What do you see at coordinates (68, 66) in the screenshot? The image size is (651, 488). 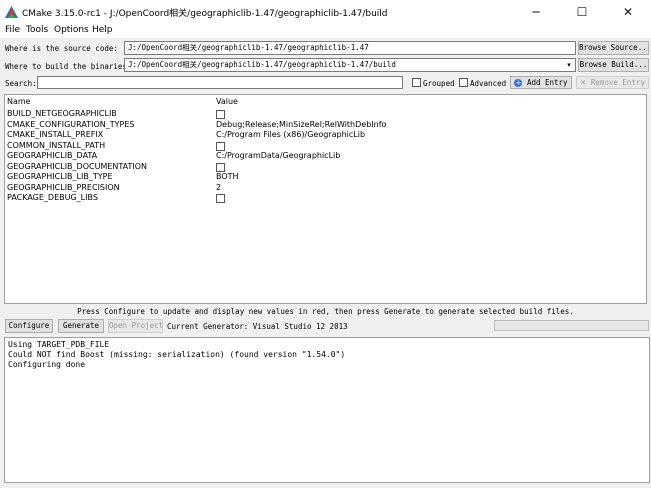 I see `binaries-label: Where to build the binaries:` at bounding box center [68, 66].